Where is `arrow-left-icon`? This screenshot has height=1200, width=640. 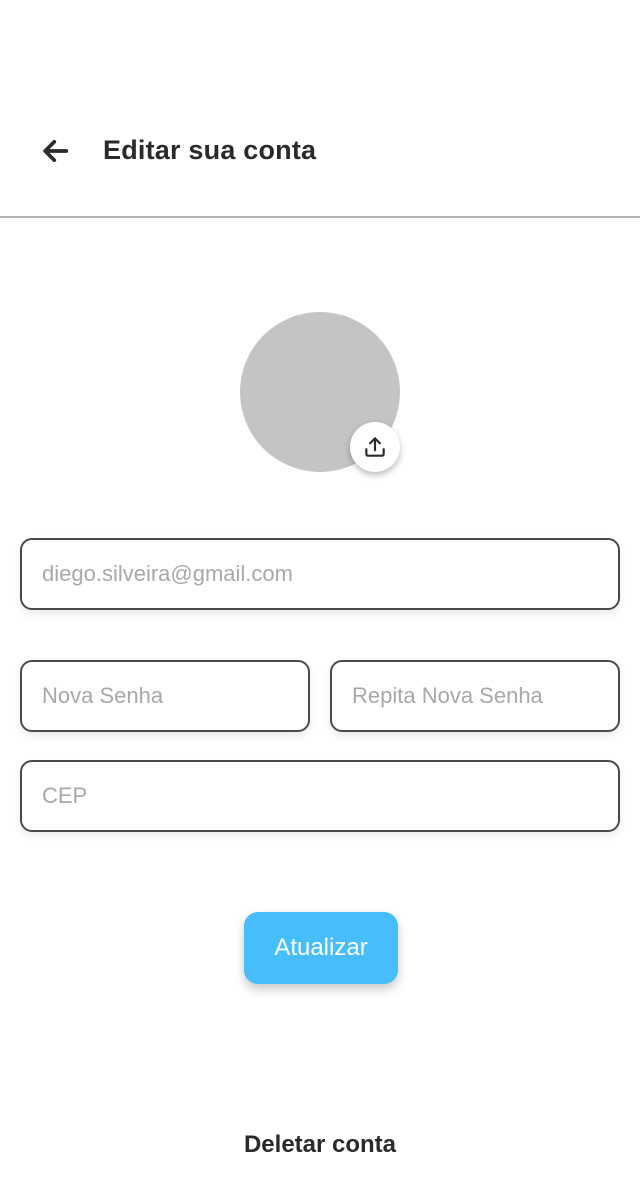 arrow-left-icon is located at coordinates (55, 151).